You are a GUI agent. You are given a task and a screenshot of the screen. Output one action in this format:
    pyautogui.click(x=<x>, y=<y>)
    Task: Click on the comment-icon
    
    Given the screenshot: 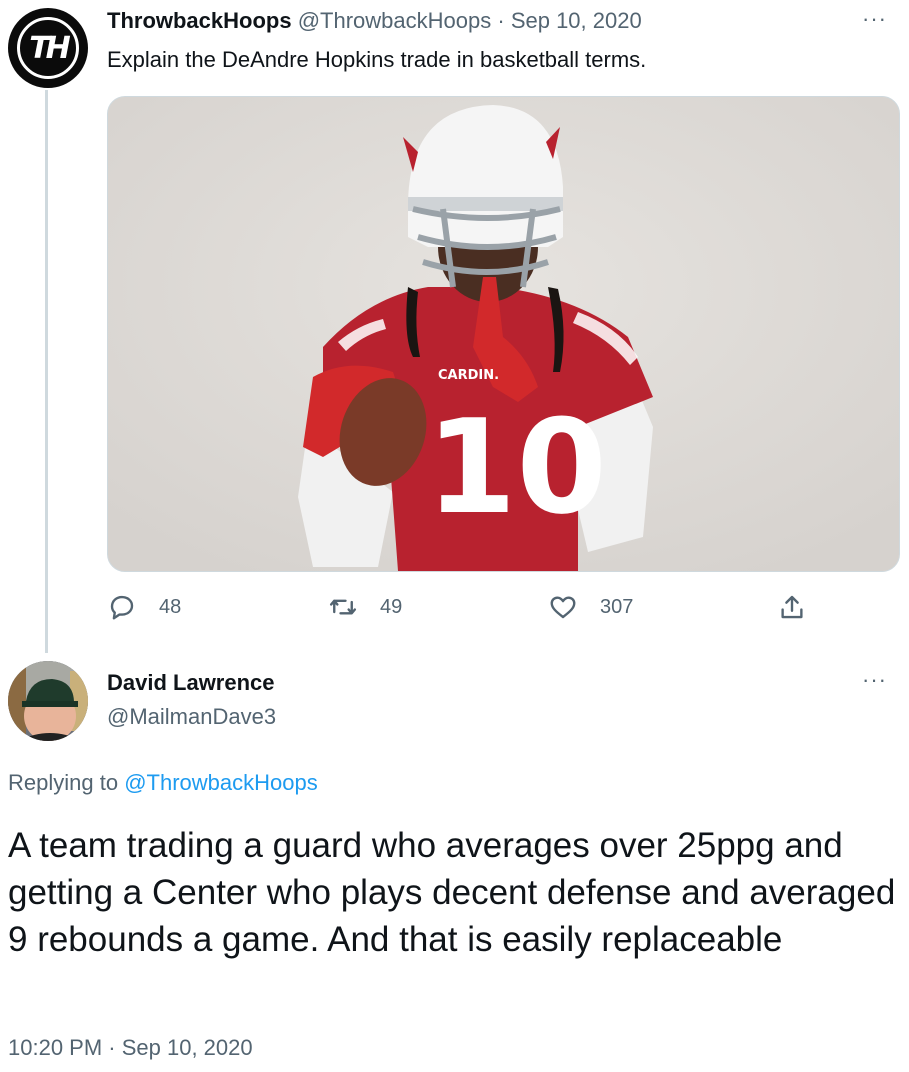 What is the action you would take?
    pyautogui.click(x=122, y=607)
    